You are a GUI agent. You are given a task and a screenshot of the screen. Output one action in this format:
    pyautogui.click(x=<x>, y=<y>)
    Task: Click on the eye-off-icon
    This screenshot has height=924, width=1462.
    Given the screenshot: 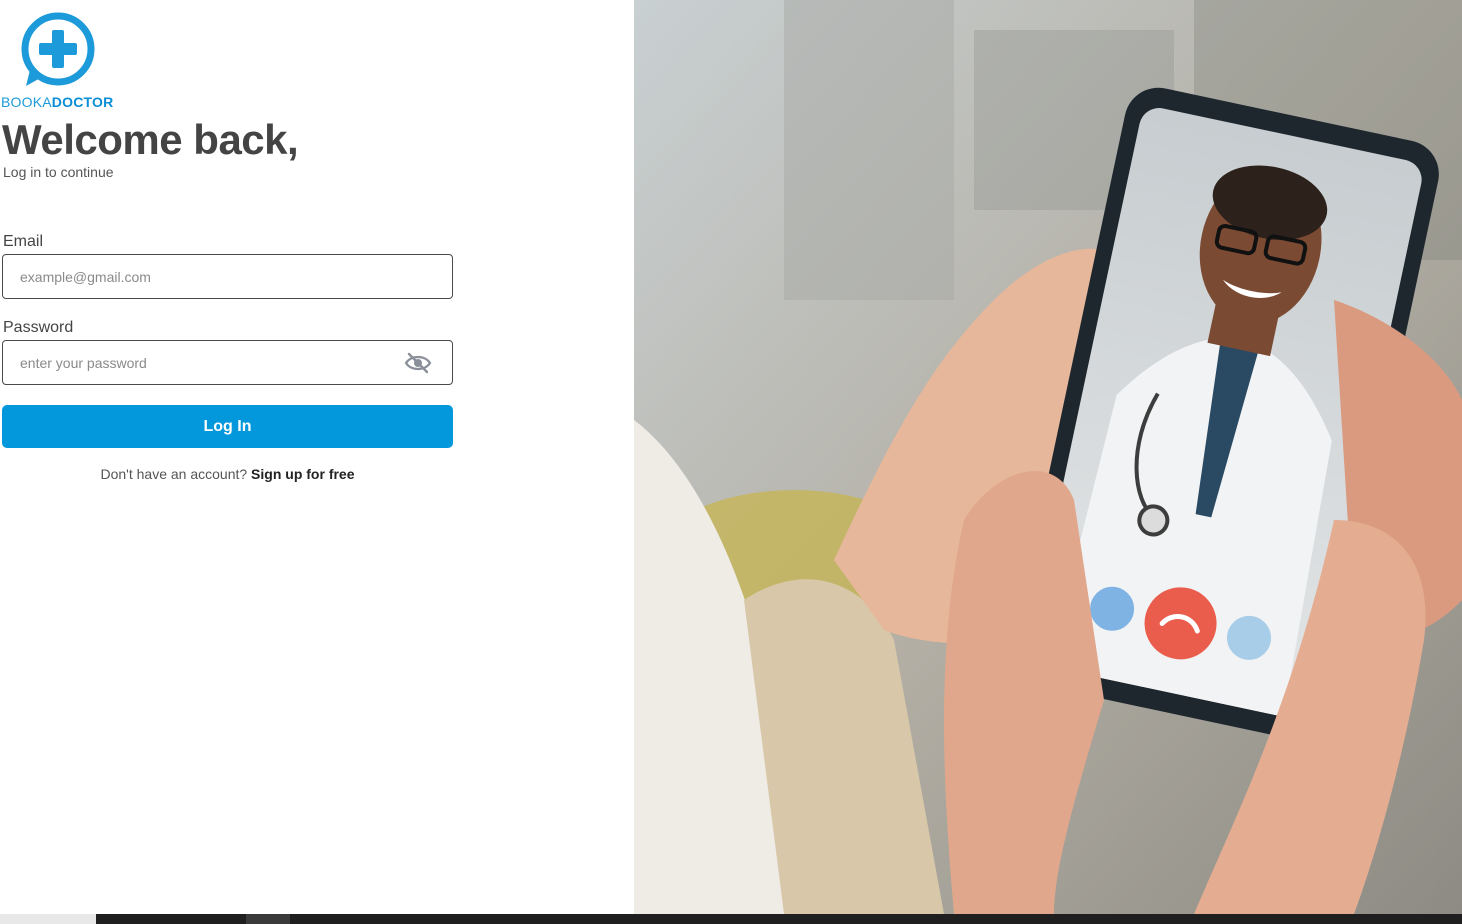 What is the action you would take?
    pyautogui.click(x=418, y=363)
    